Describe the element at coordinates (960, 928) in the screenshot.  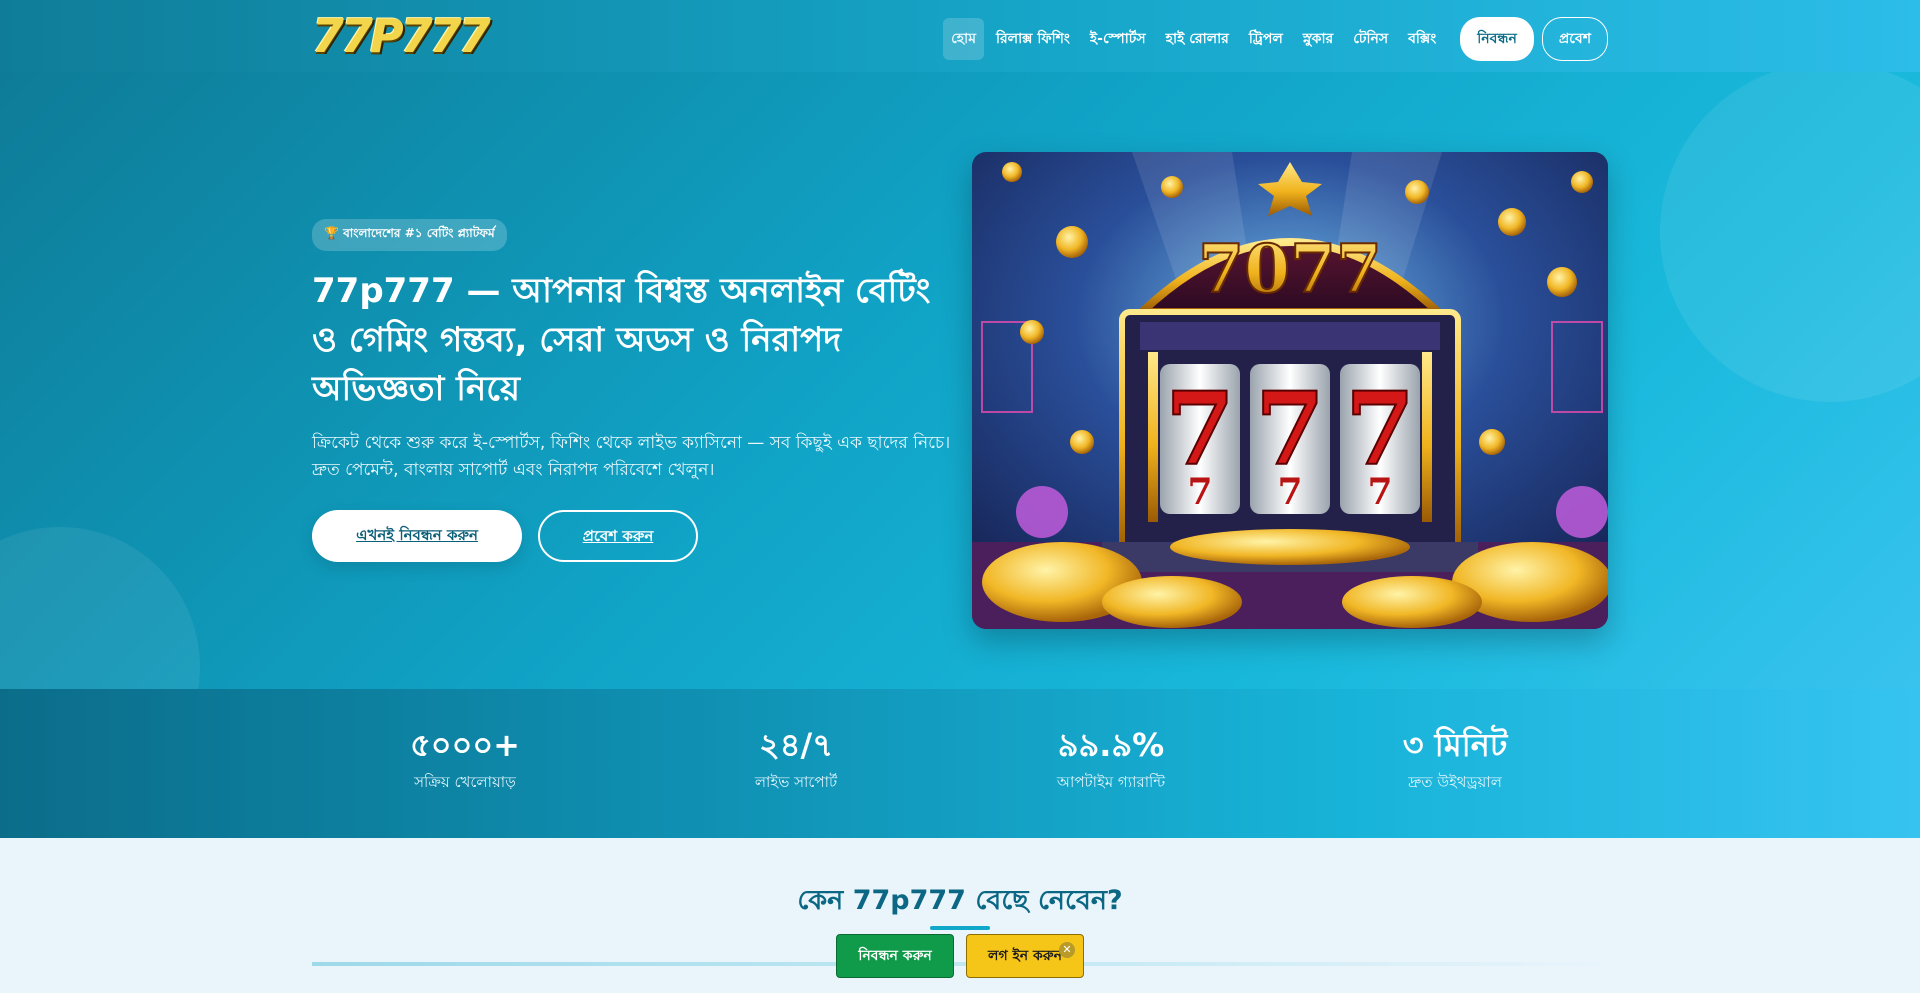
I see `title-underline` at that location.